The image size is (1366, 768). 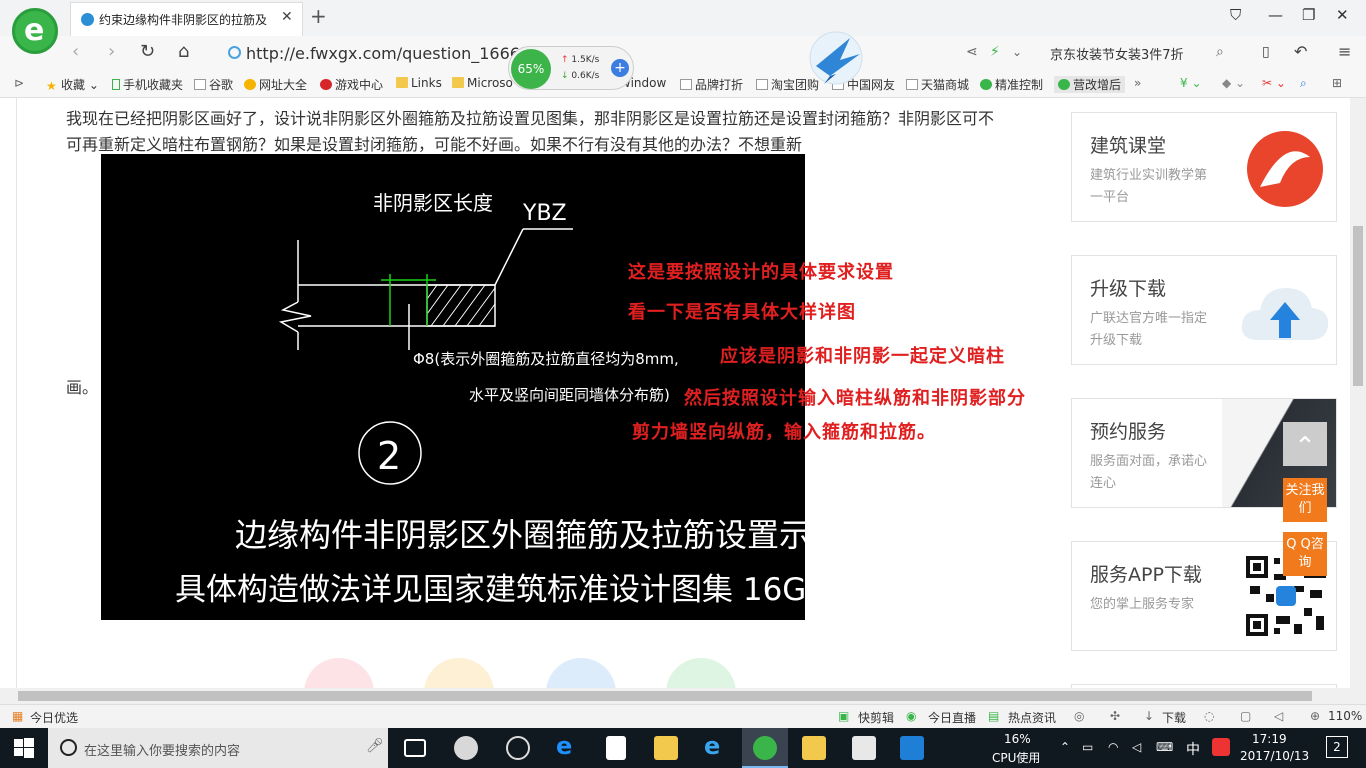 I want to click on close-window-button: ✕, so click(x=1342, y=15).